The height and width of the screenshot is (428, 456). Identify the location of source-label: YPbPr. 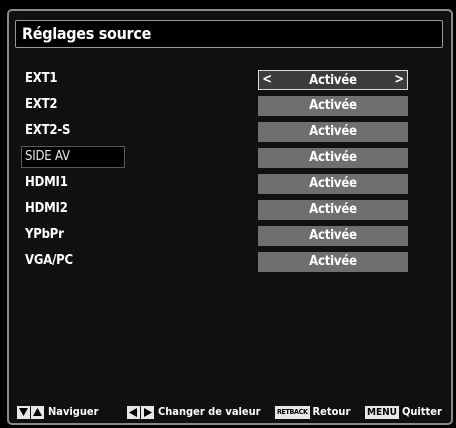
(44, 234).